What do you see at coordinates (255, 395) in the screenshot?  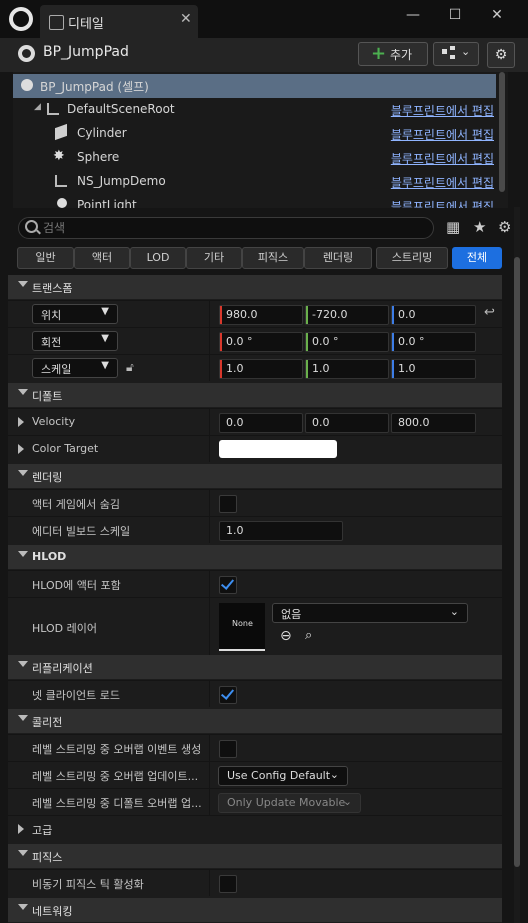 I see `section-default: 디폴트` at bounding box center [255, 395].